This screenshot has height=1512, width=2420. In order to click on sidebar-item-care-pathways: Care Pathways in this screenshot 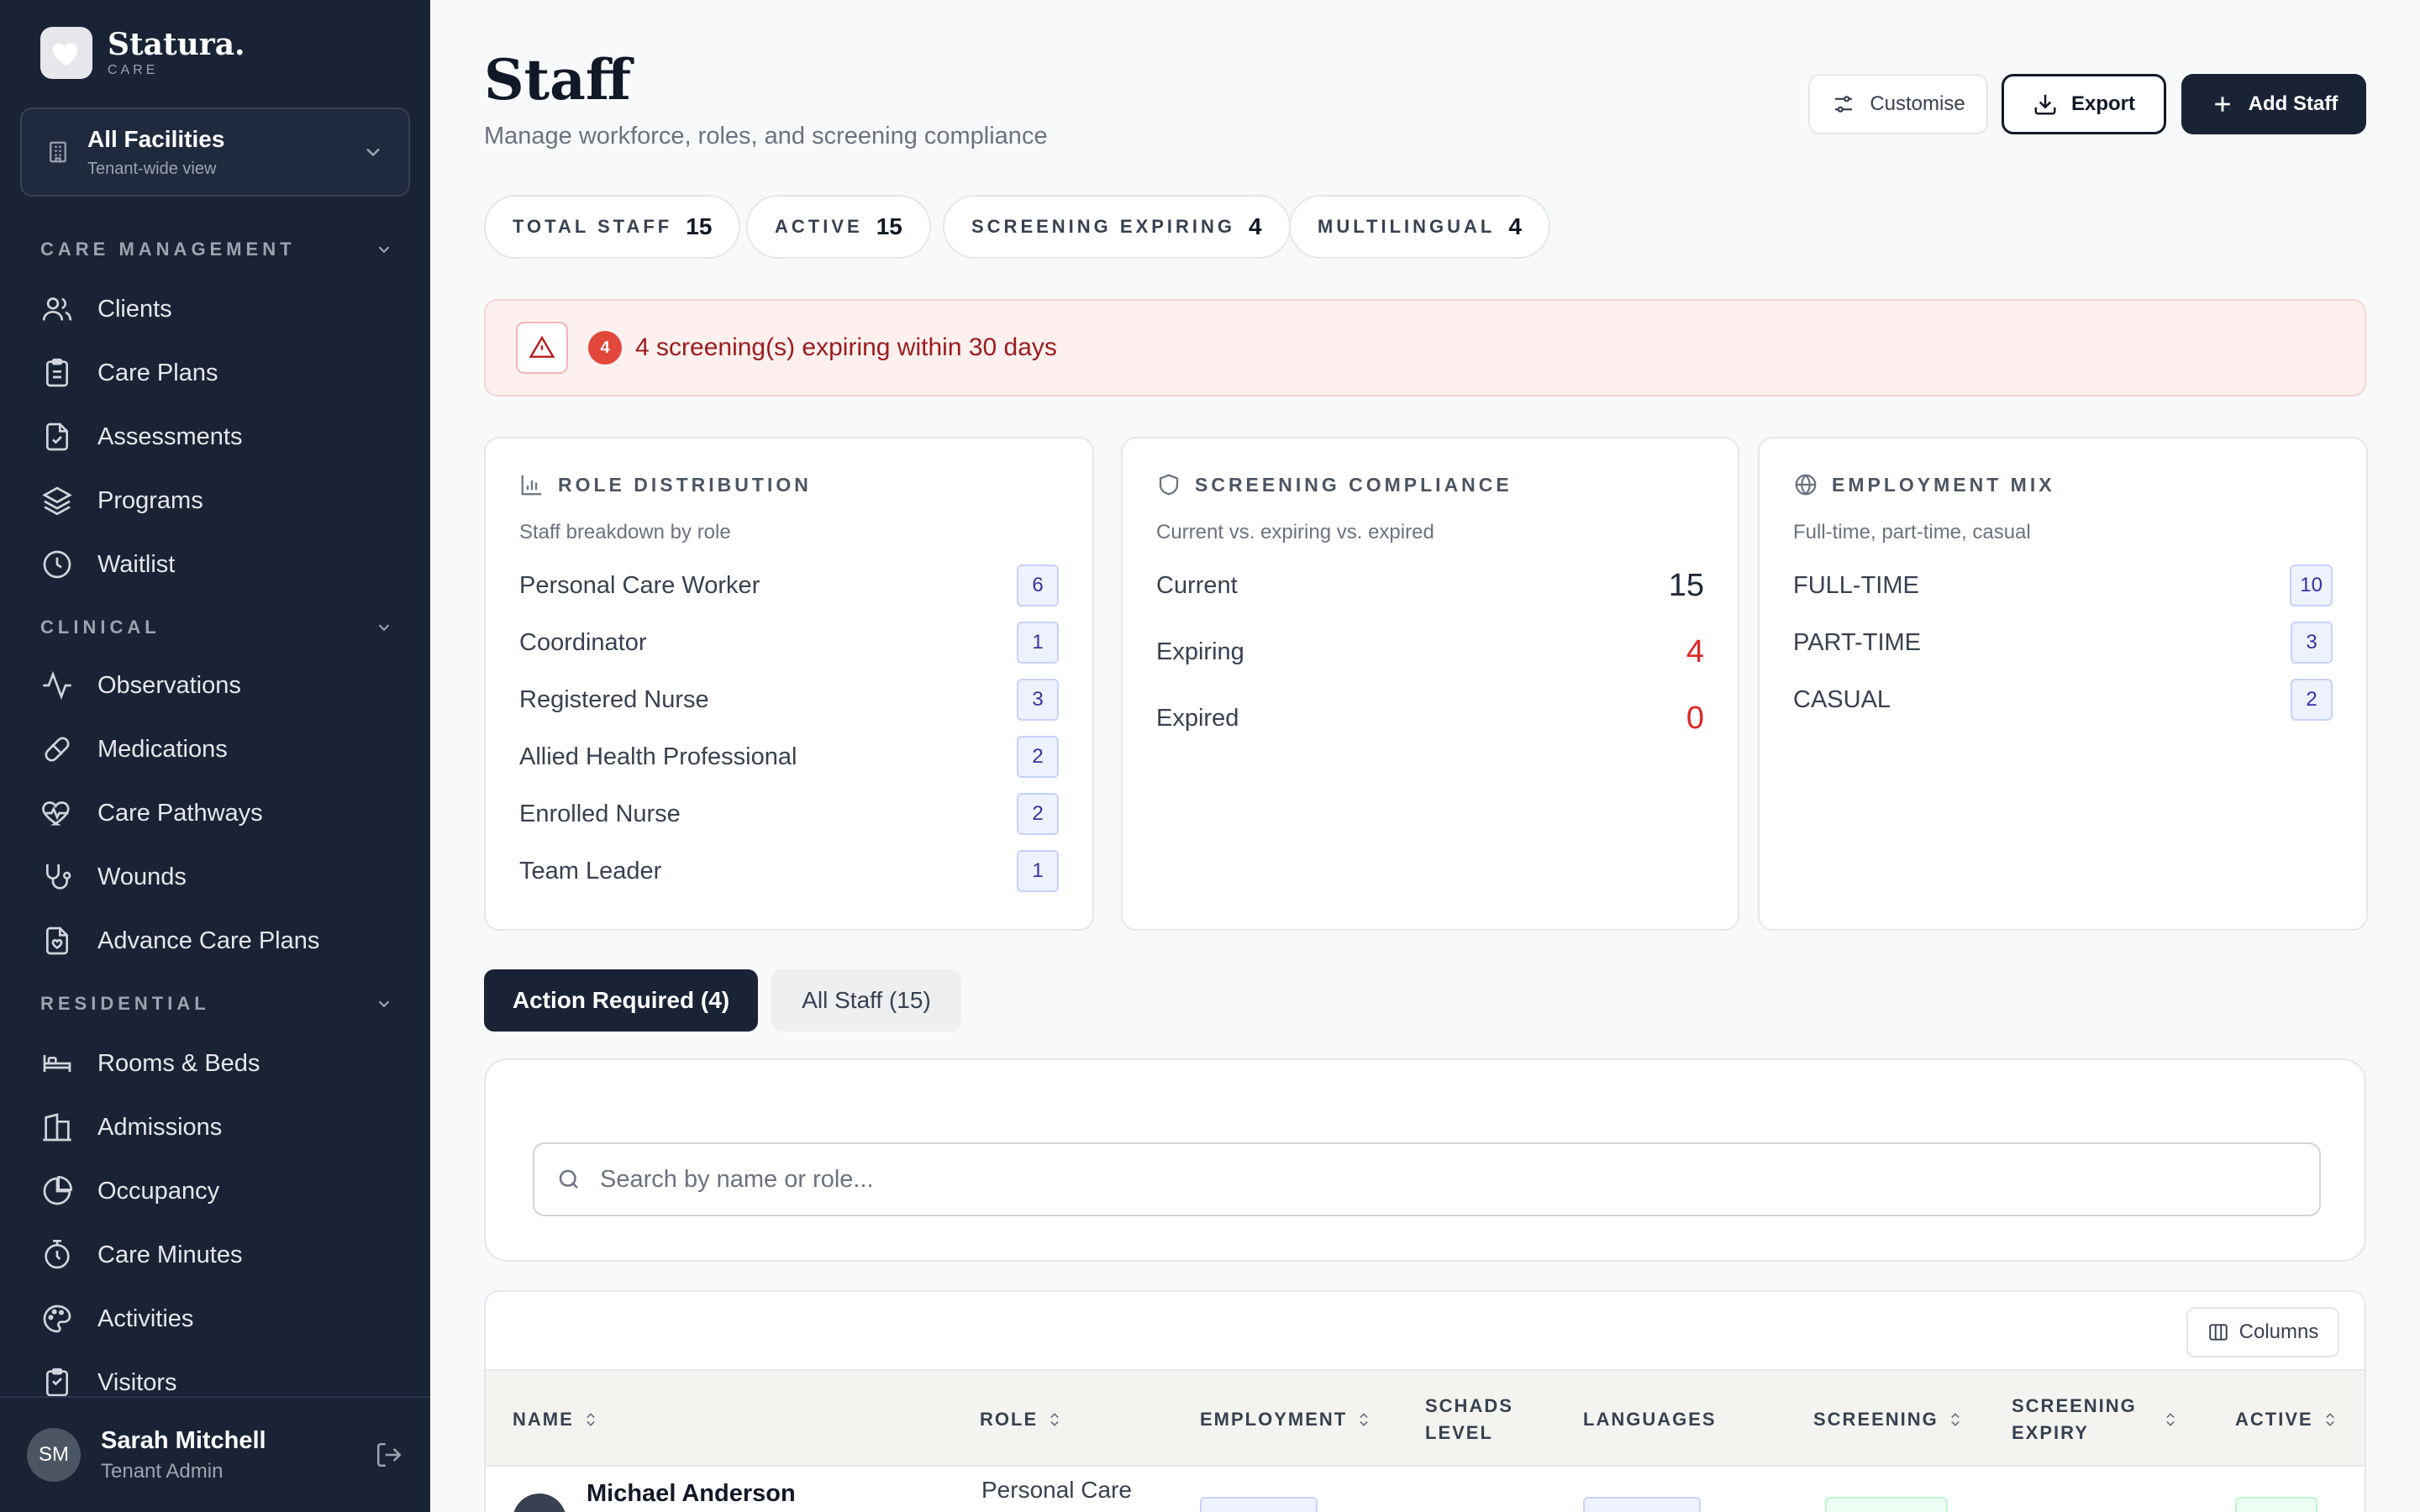, I will do `click(151, 813)`.